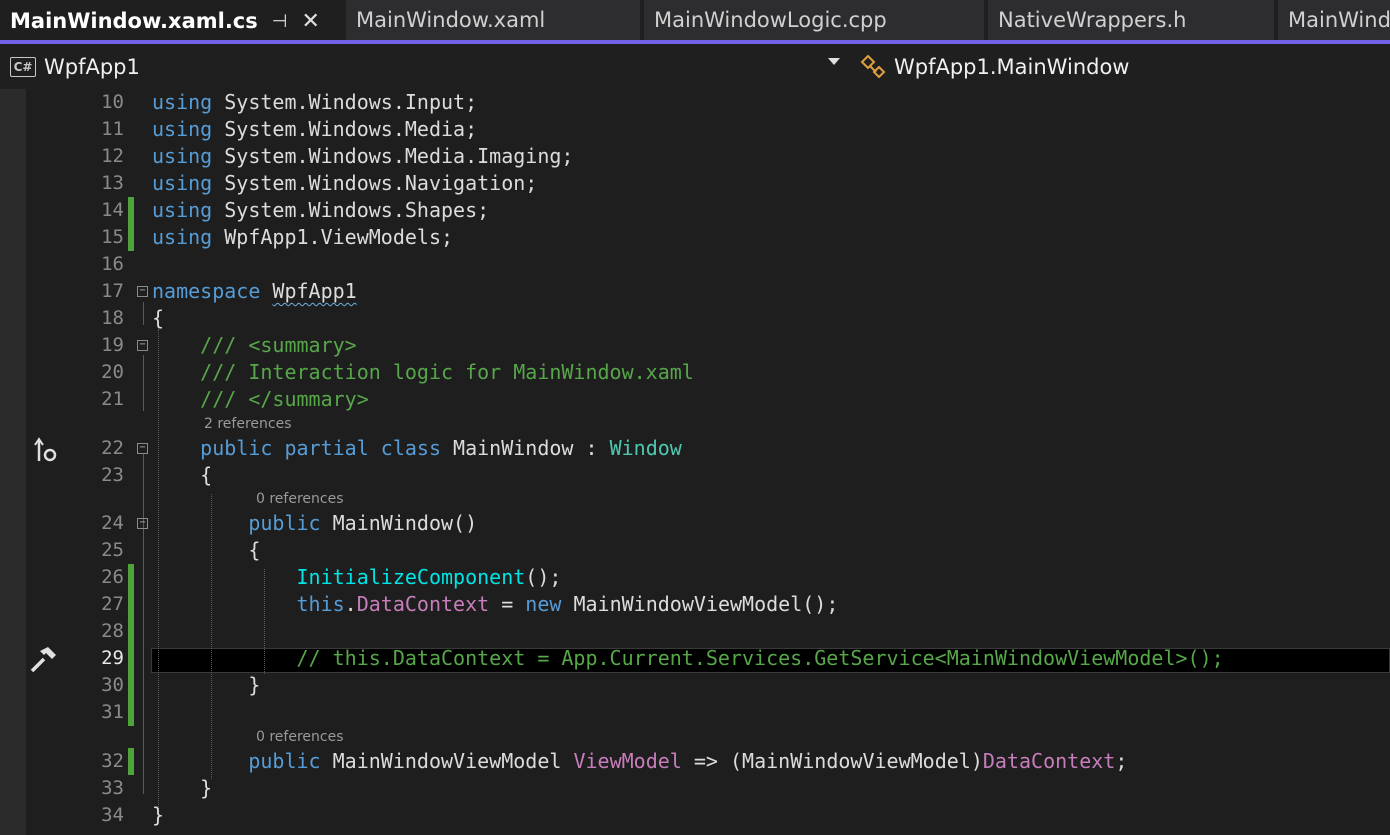 The height and width of the screenshot is (835, 1390). Describe the element at coordinates (314, 291) in the screenshot. I see `code-token: WpfApp1` at that location.